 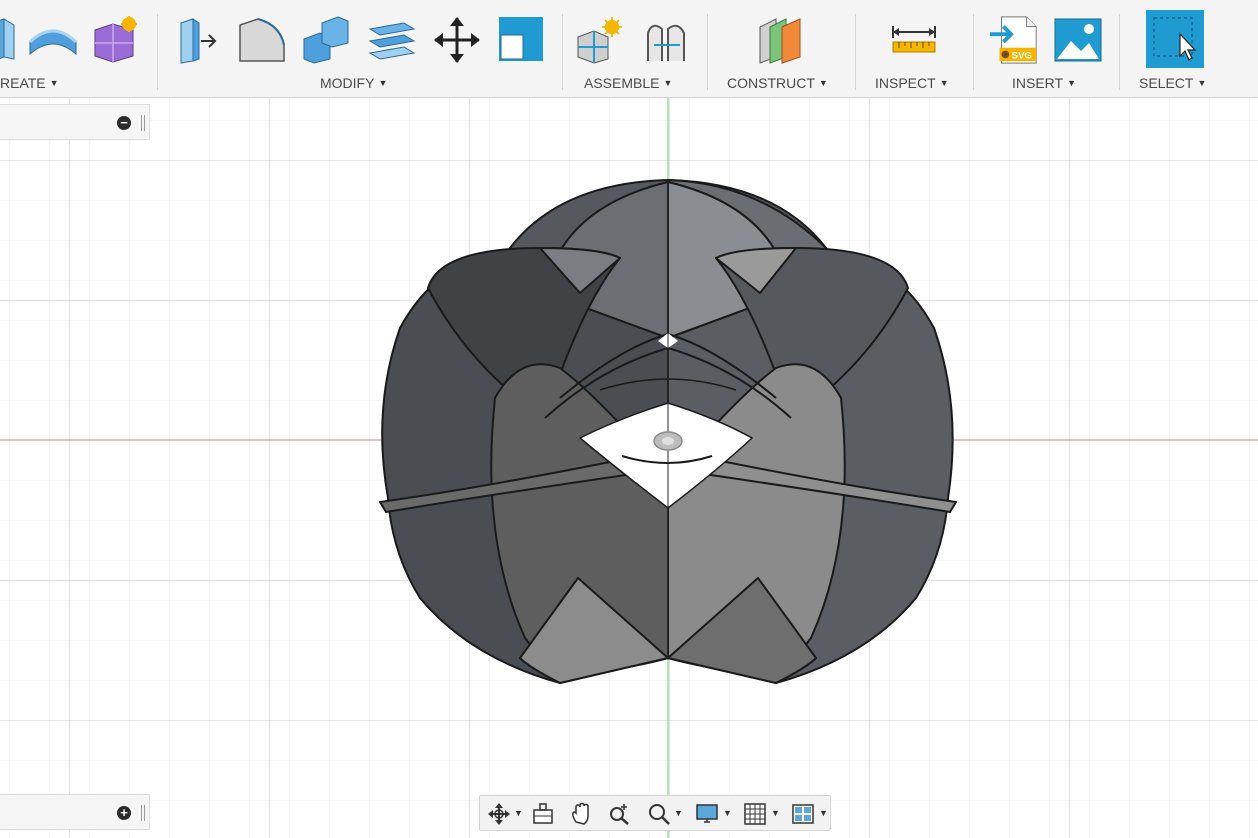 What do you see at coordinates (198, 40) in the screenshot?
I see `press-pull-icon` at bounding box center [198, 40].